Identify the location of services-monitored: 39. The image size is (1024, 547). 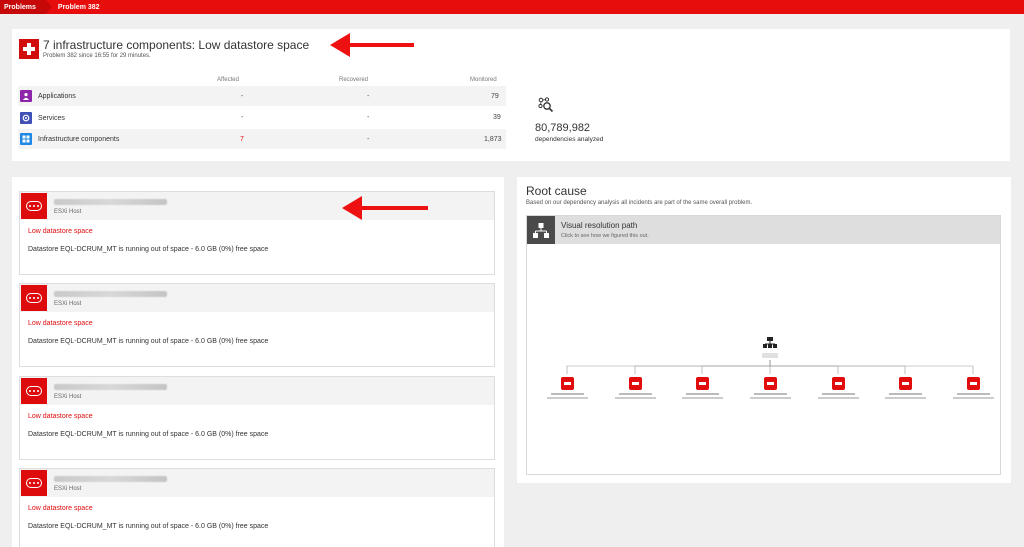
(497, 117).